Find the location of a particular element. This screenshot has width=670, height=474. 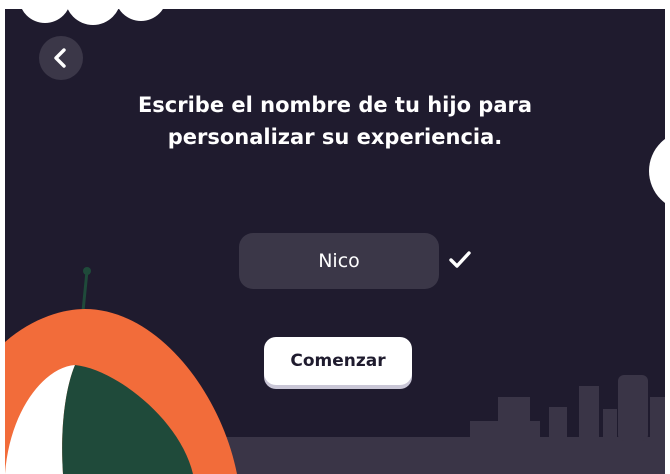

cloud-right is located at coordinates (657, 171).